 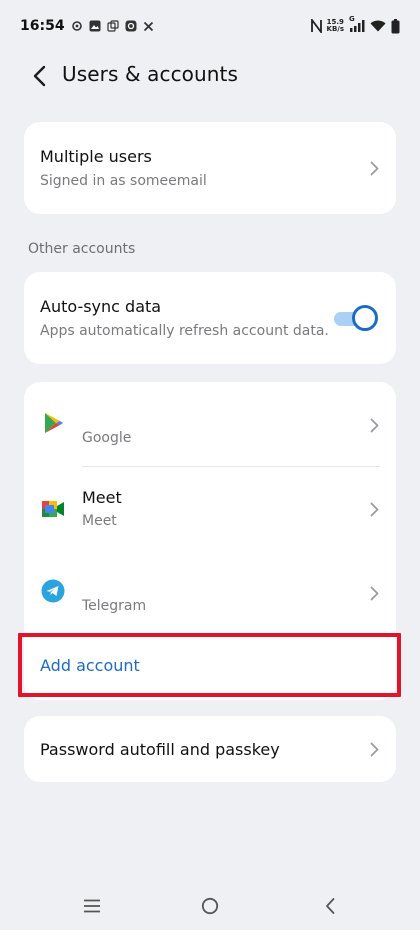 What do you see at coordinates (184, 331) in the screenshot?
I see `auto-sync-subtitle: Apps automatically refresh account data.` at bounding box center [184, 331].